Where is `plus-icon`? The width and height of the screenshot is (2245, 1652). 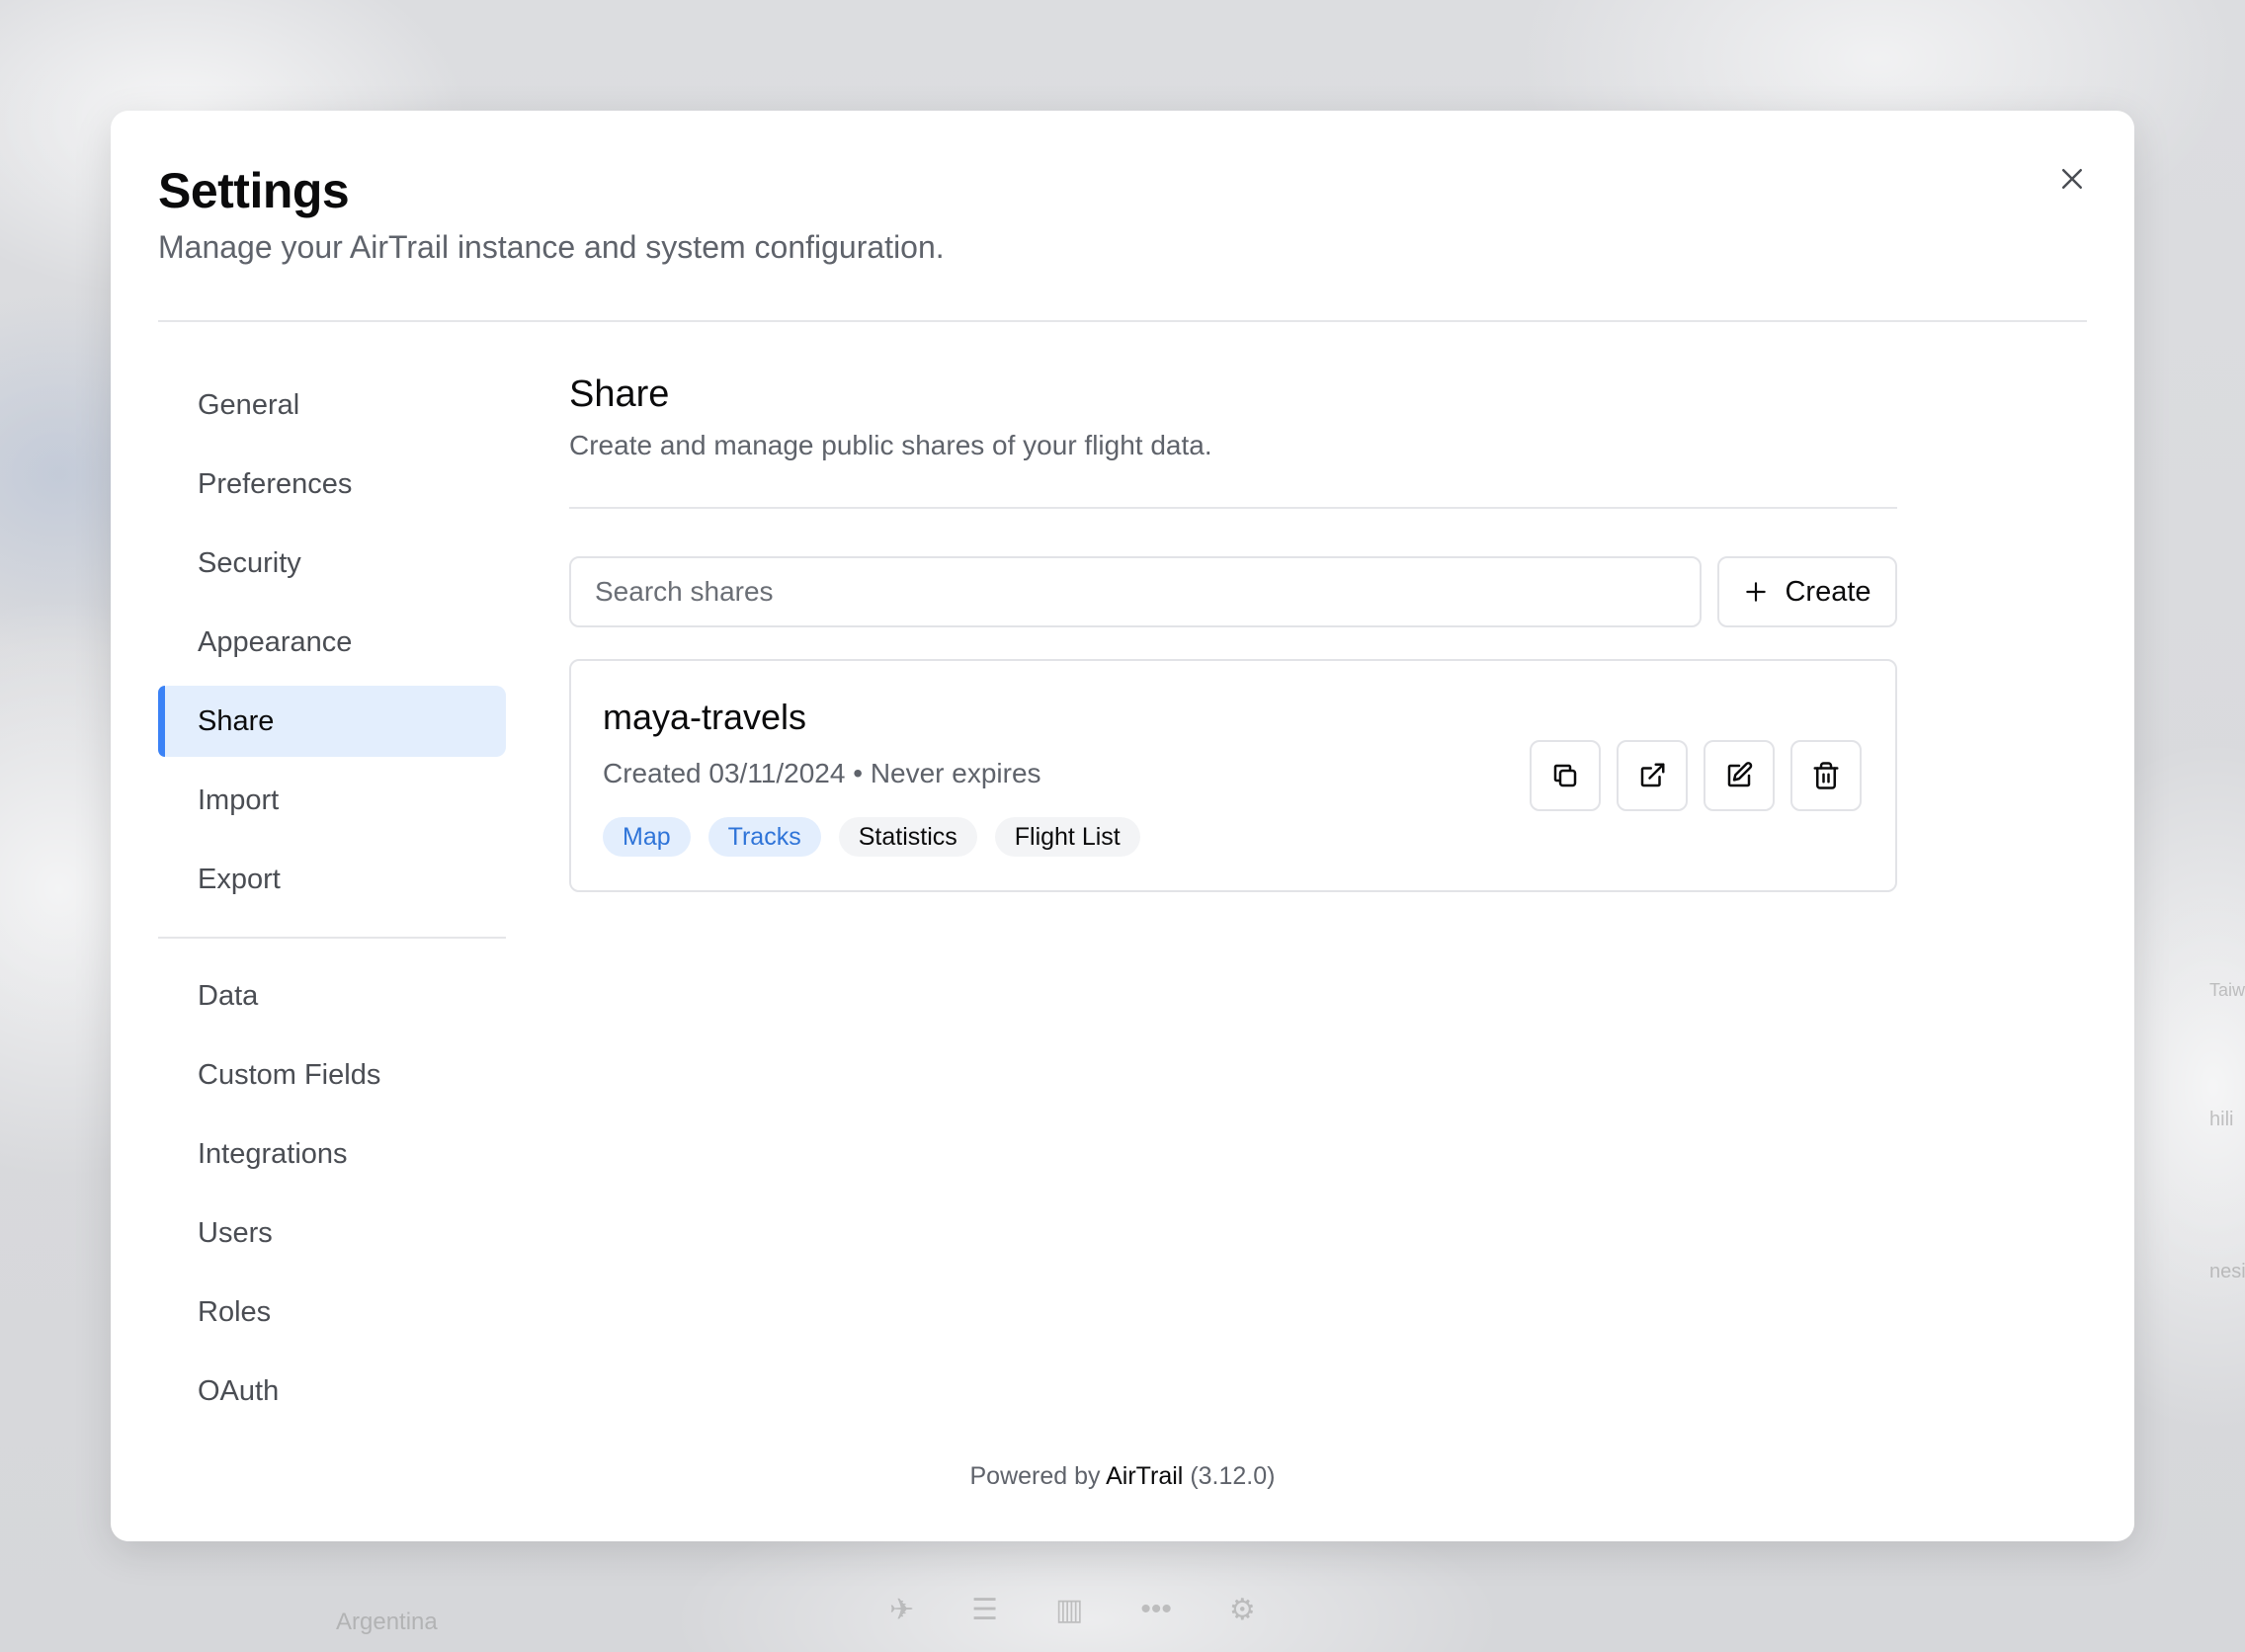
plus-icon is located at coordinates (1757, 592).